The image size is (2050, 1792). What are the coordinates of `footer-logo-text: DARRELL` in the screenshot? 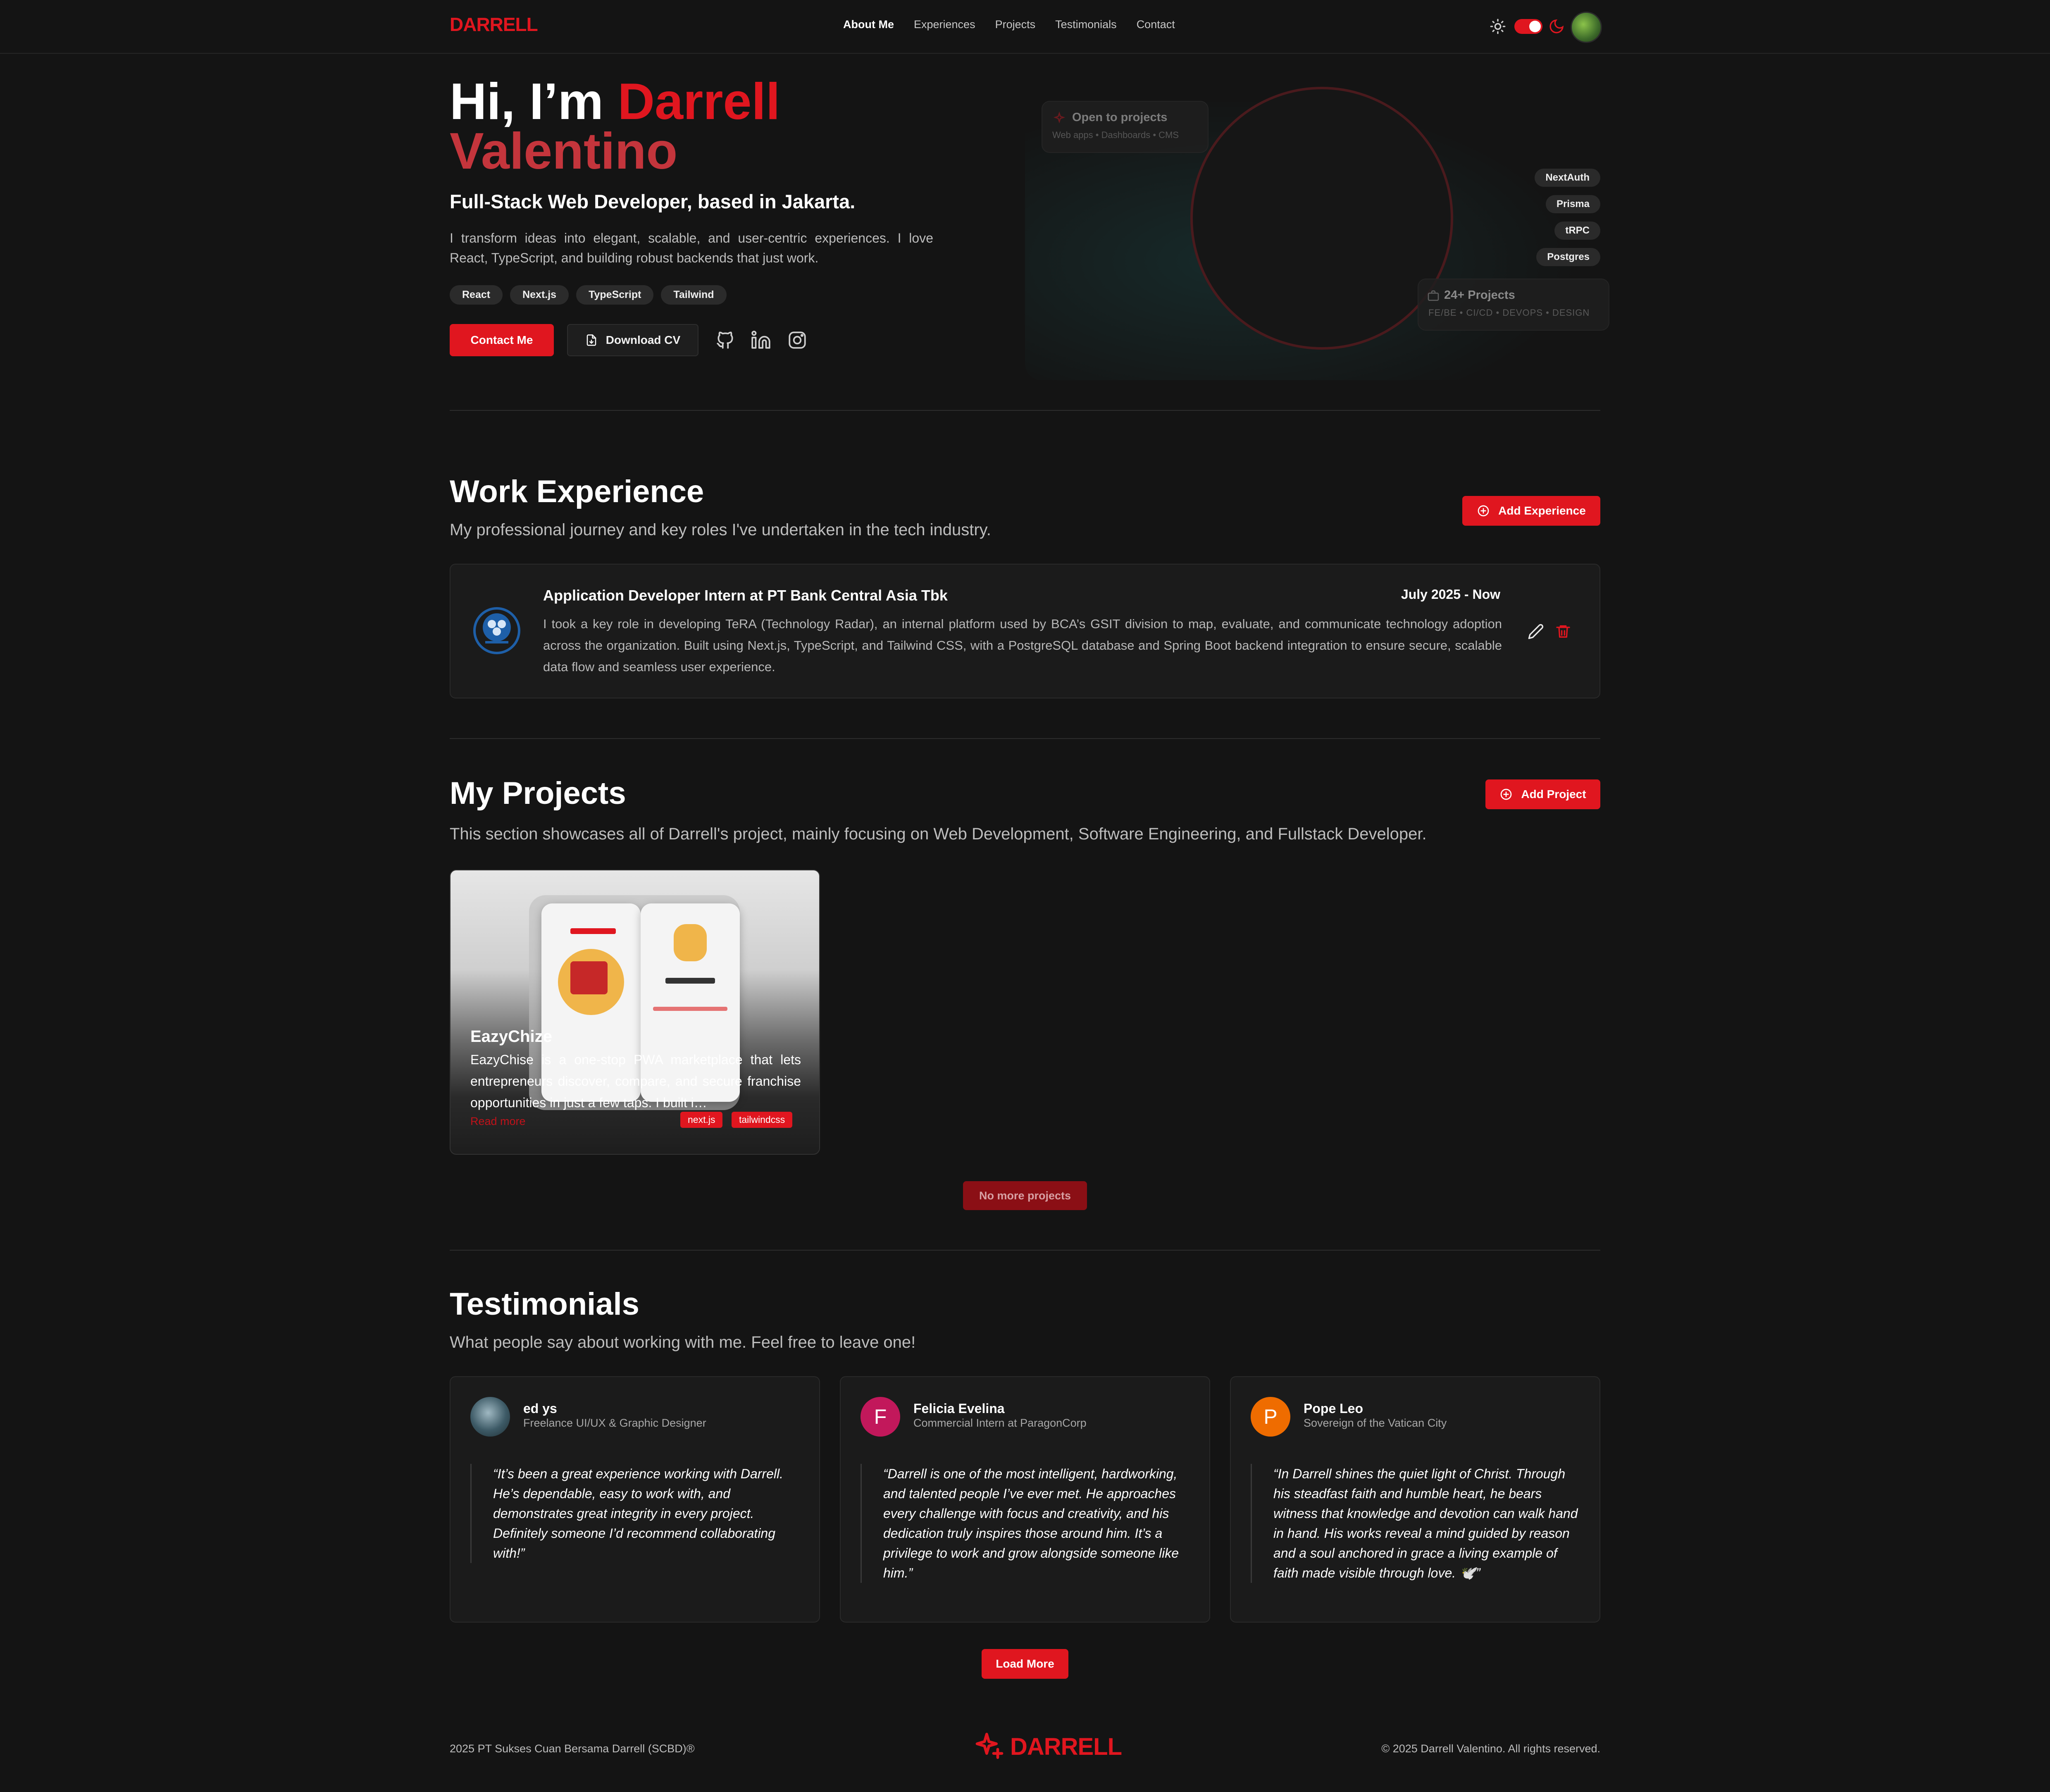 It's located at (1066, 1746).